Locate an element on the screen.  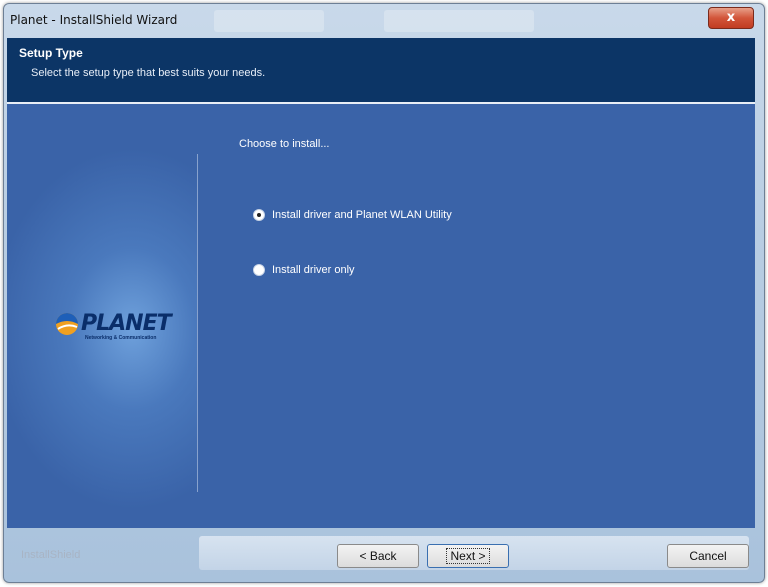
radio-button-unchecked is located at coordinates (259, 270).